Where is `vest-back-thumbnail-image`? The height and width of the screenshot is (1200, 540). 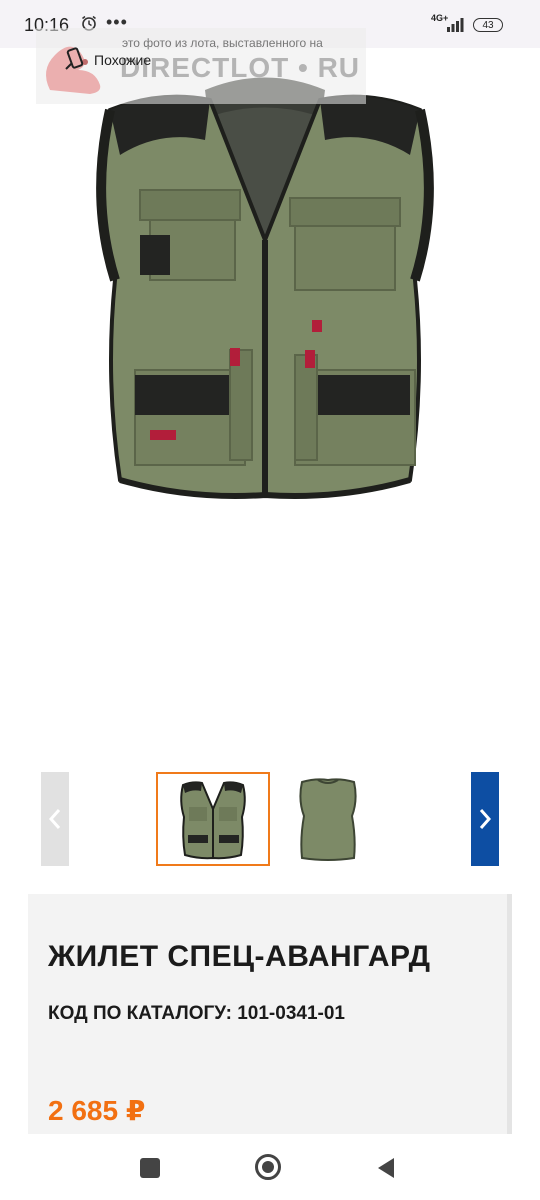
vest-back-thumbnail-image is located at coordinates (328, 819).